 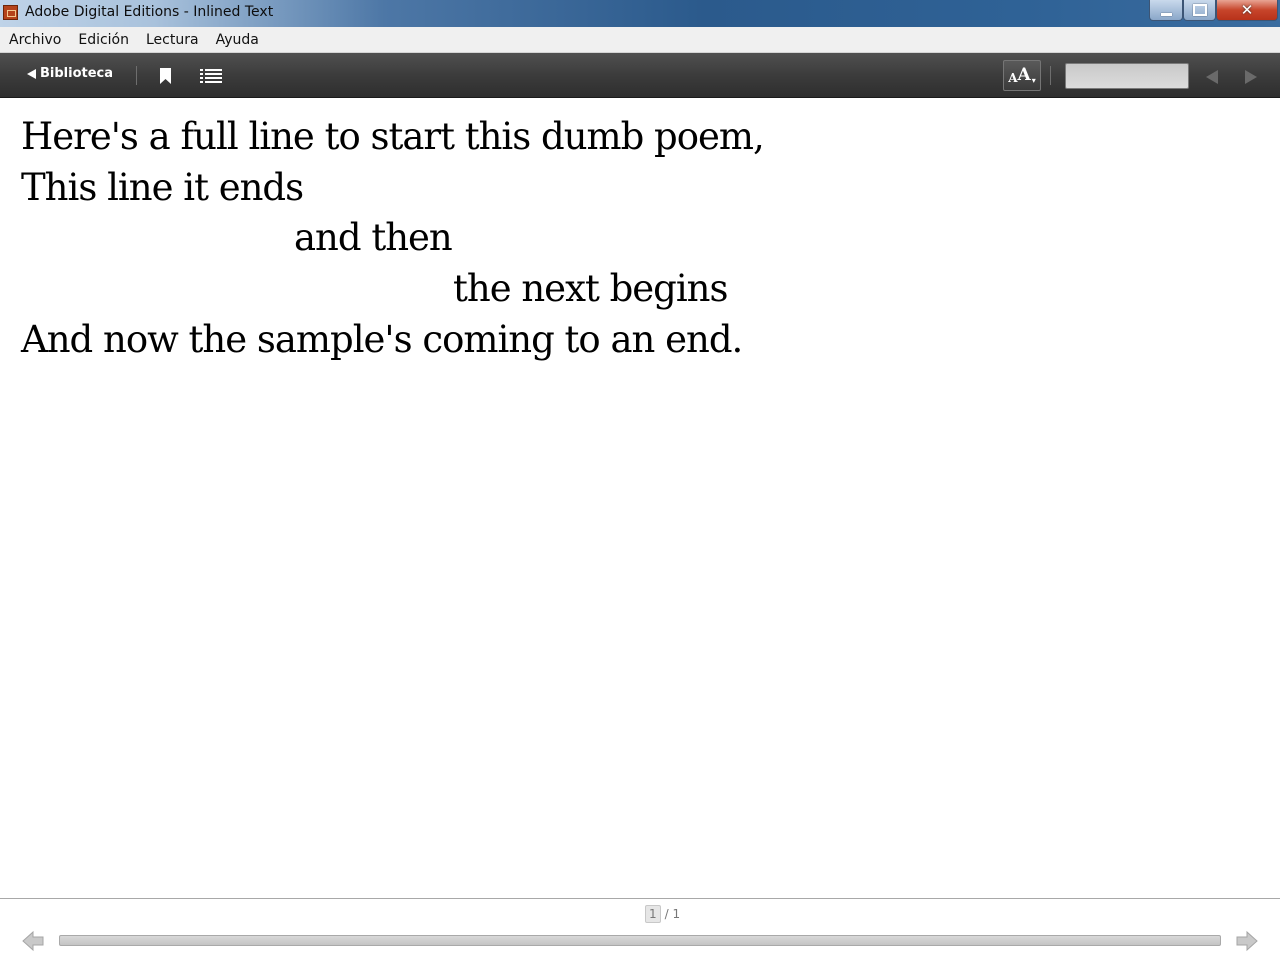 I want to click on menu-edicion: Edición, so click(x=103, y=40).